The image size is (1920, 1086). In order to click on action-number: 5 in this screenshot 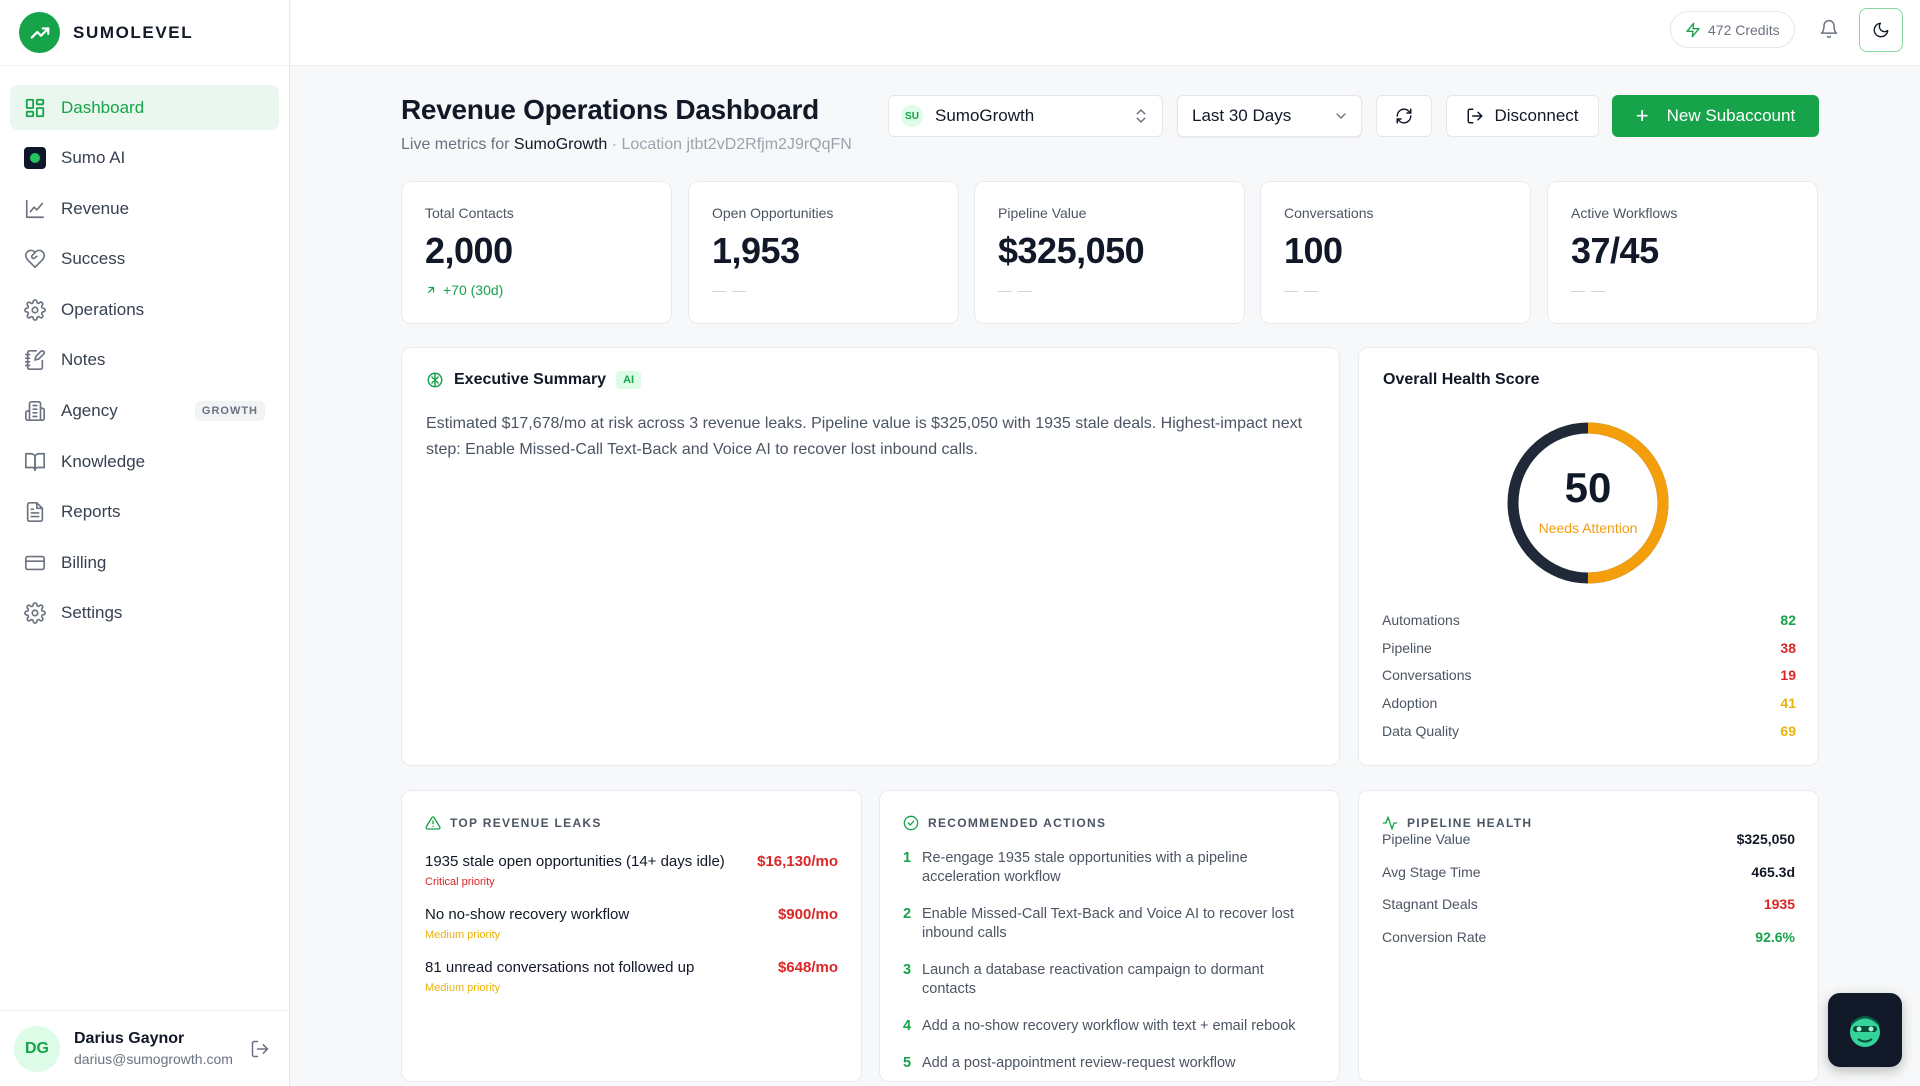, I will do `click(907, 1063)`.